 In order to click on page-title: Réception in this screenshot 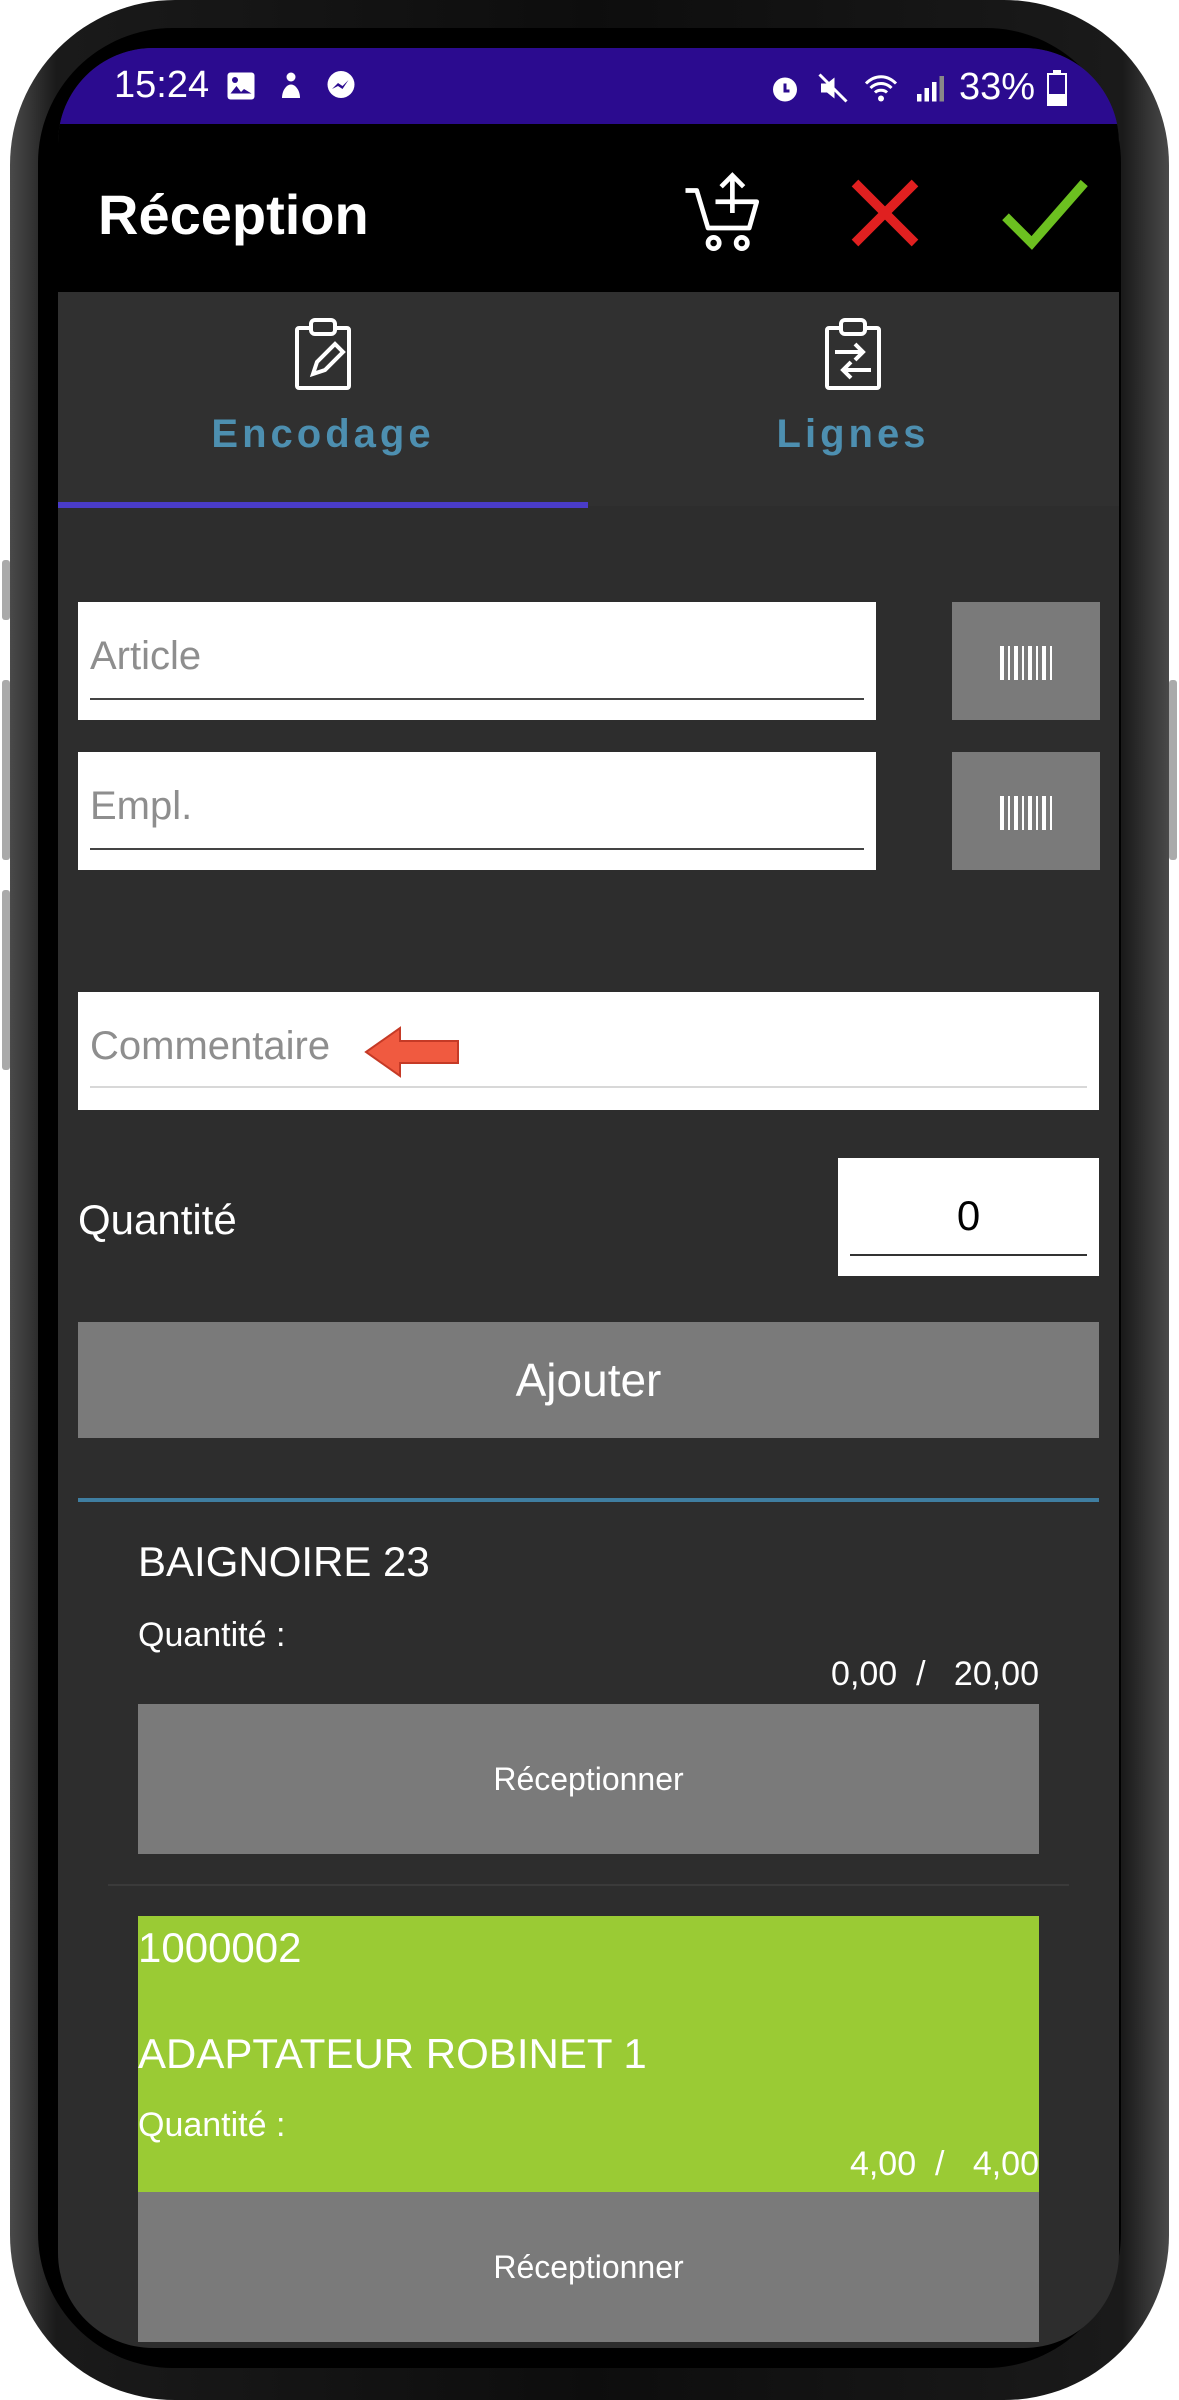, I will do `click(233, 214)`.